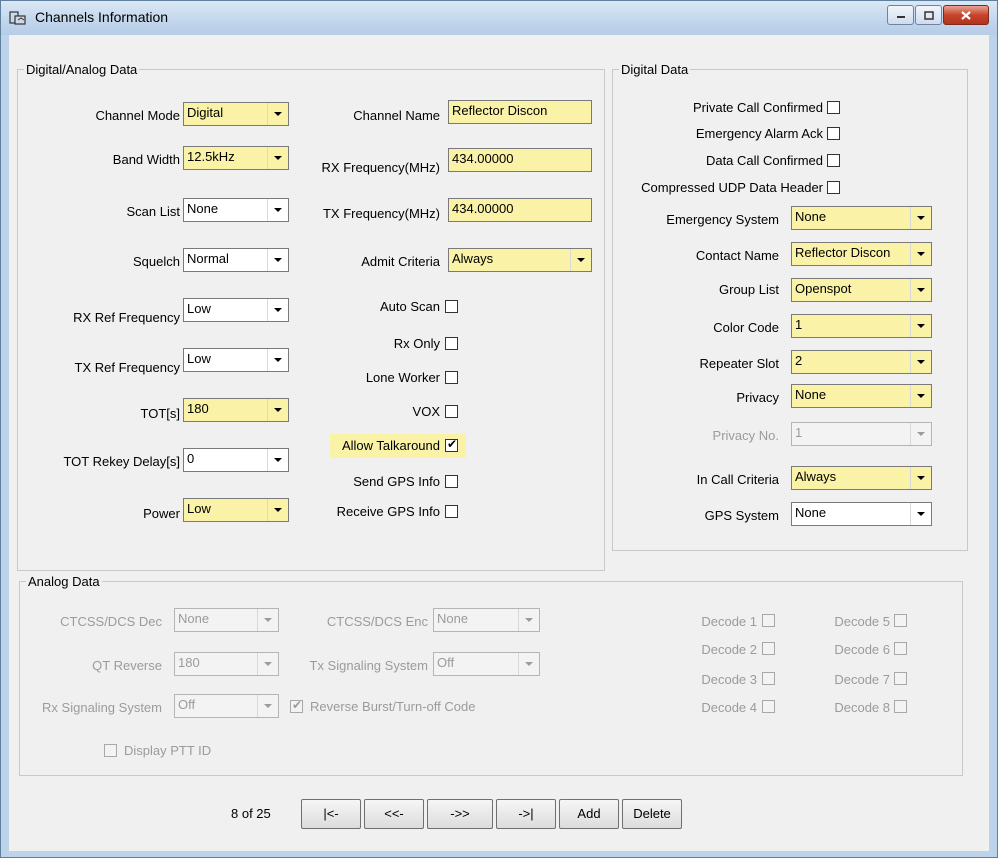 The image size is (1000, 860). I want to click on rx-only-checkbox, so click(451, 343).